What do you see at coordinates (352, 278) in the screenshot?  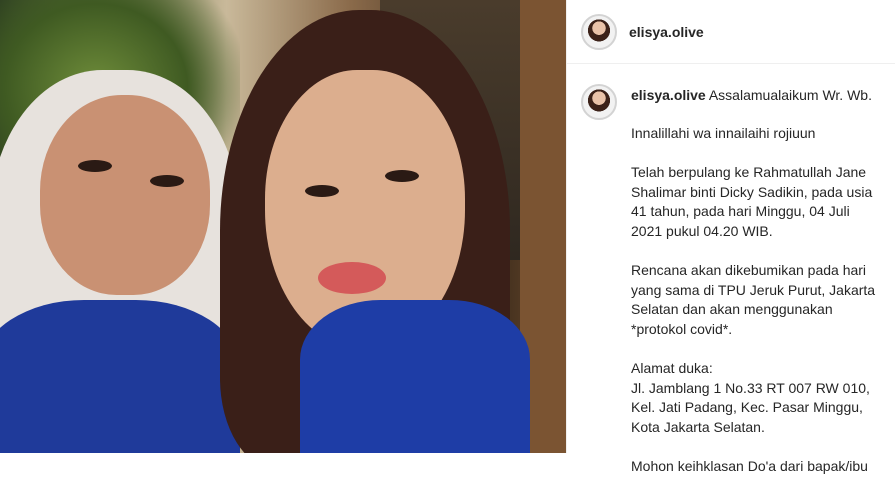 I see `person-right-lips` at bounding box center [352, 278].